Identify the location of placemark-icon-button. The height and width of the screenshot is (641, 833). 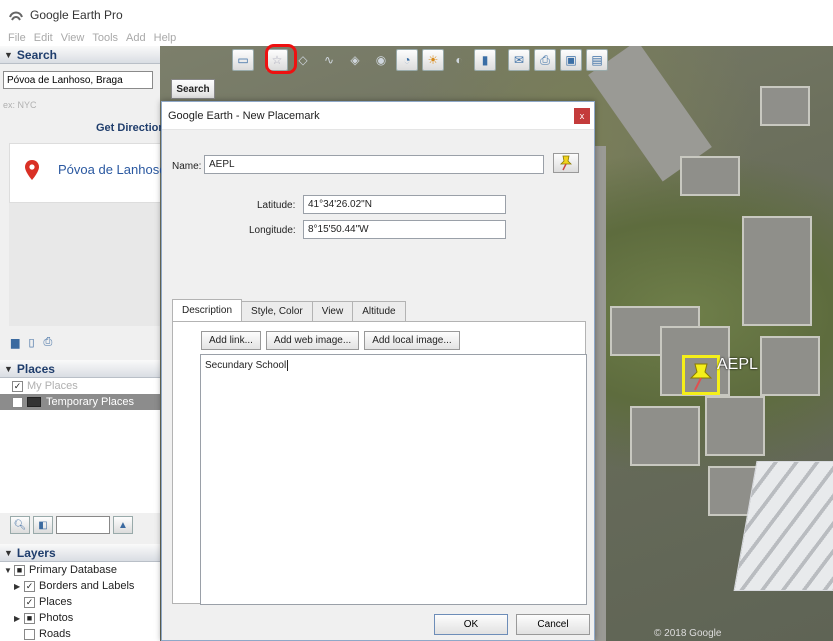
(566, 163).